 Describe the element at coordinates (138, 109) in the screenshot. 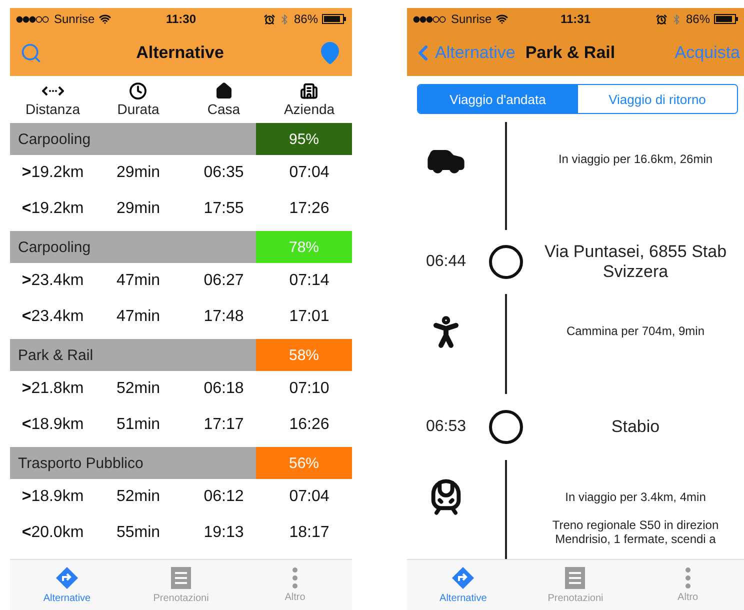

I see `column-header: Durata` at that location.